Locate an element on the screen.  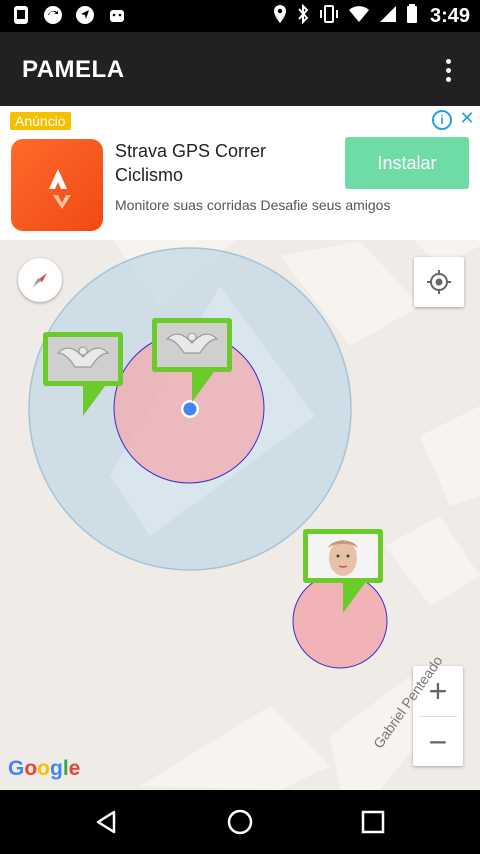
vibrate-icon is located at coordinates (329, 16).